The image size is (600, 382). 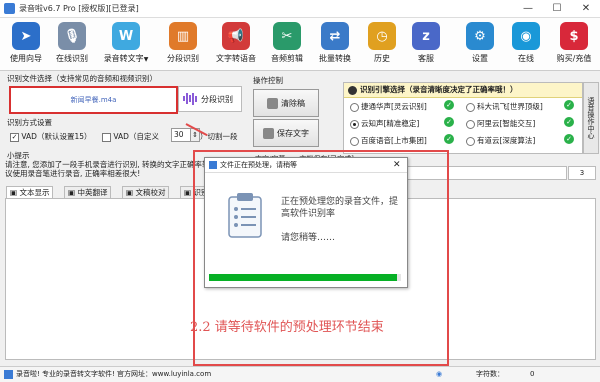 I want to click on save-icon, so click(x=268, y=133).